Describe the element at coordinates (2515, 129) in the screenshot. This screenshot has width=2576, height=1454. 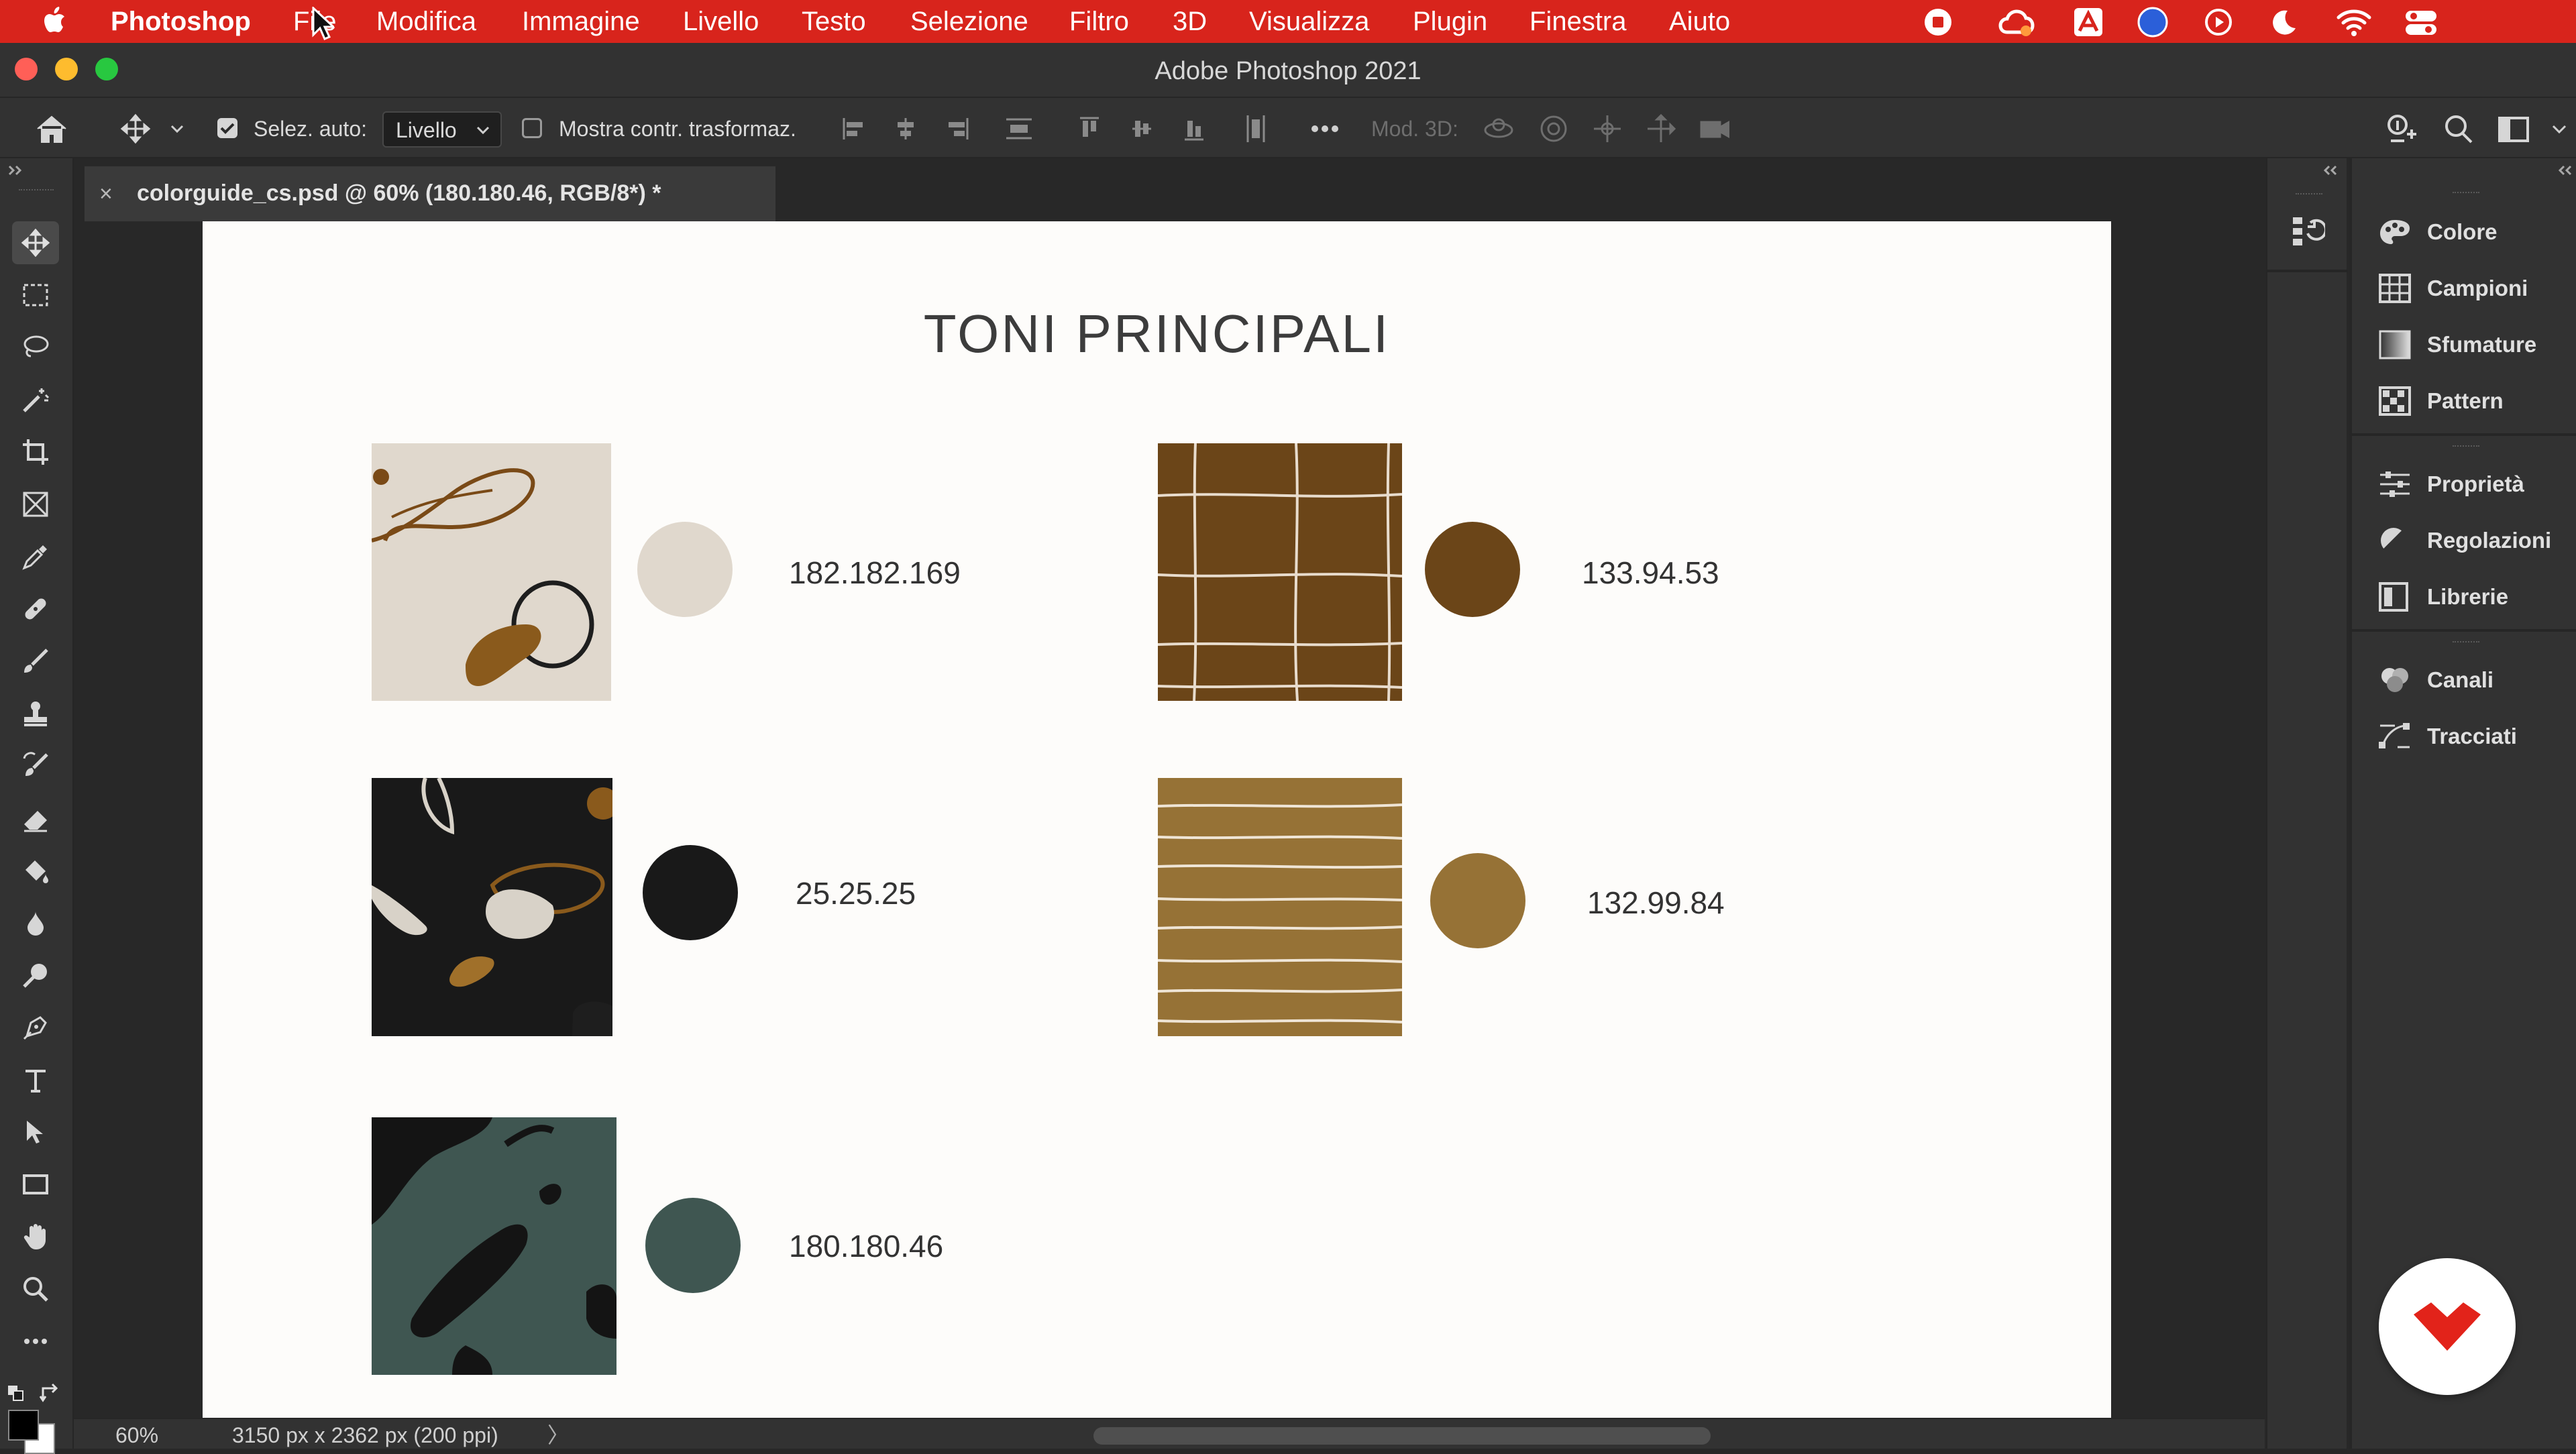
I see `workspace-icon` at that location.